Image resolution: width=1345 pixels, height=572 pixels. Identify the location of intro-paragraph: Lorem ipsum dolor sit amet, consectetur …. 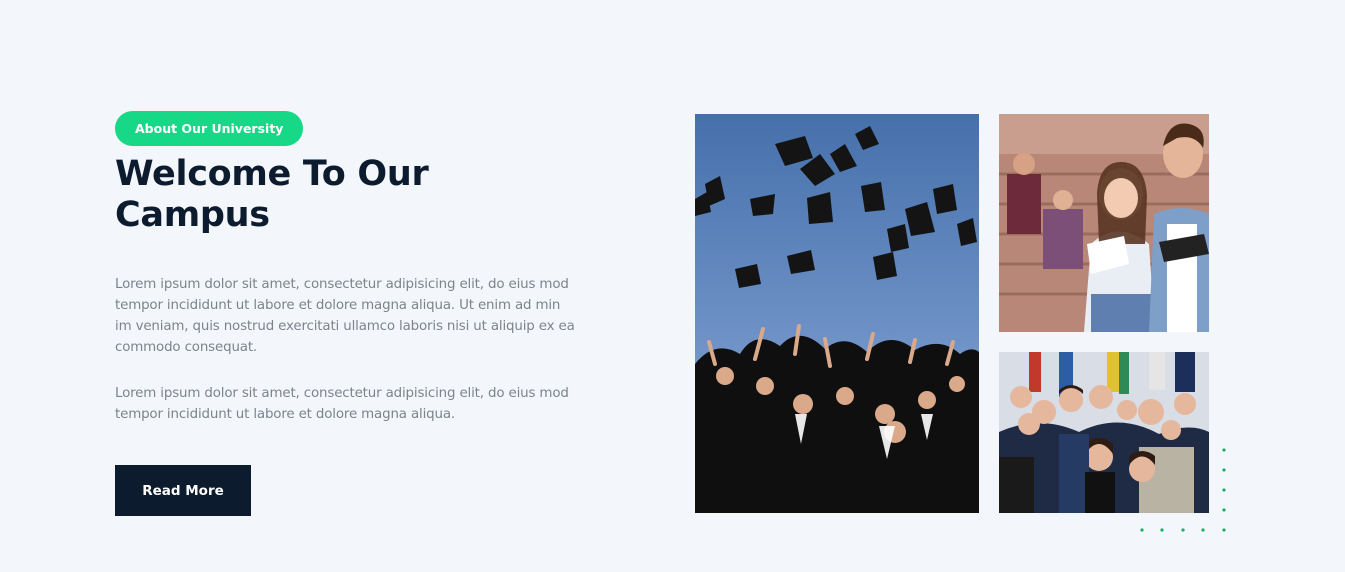
(345, 316).